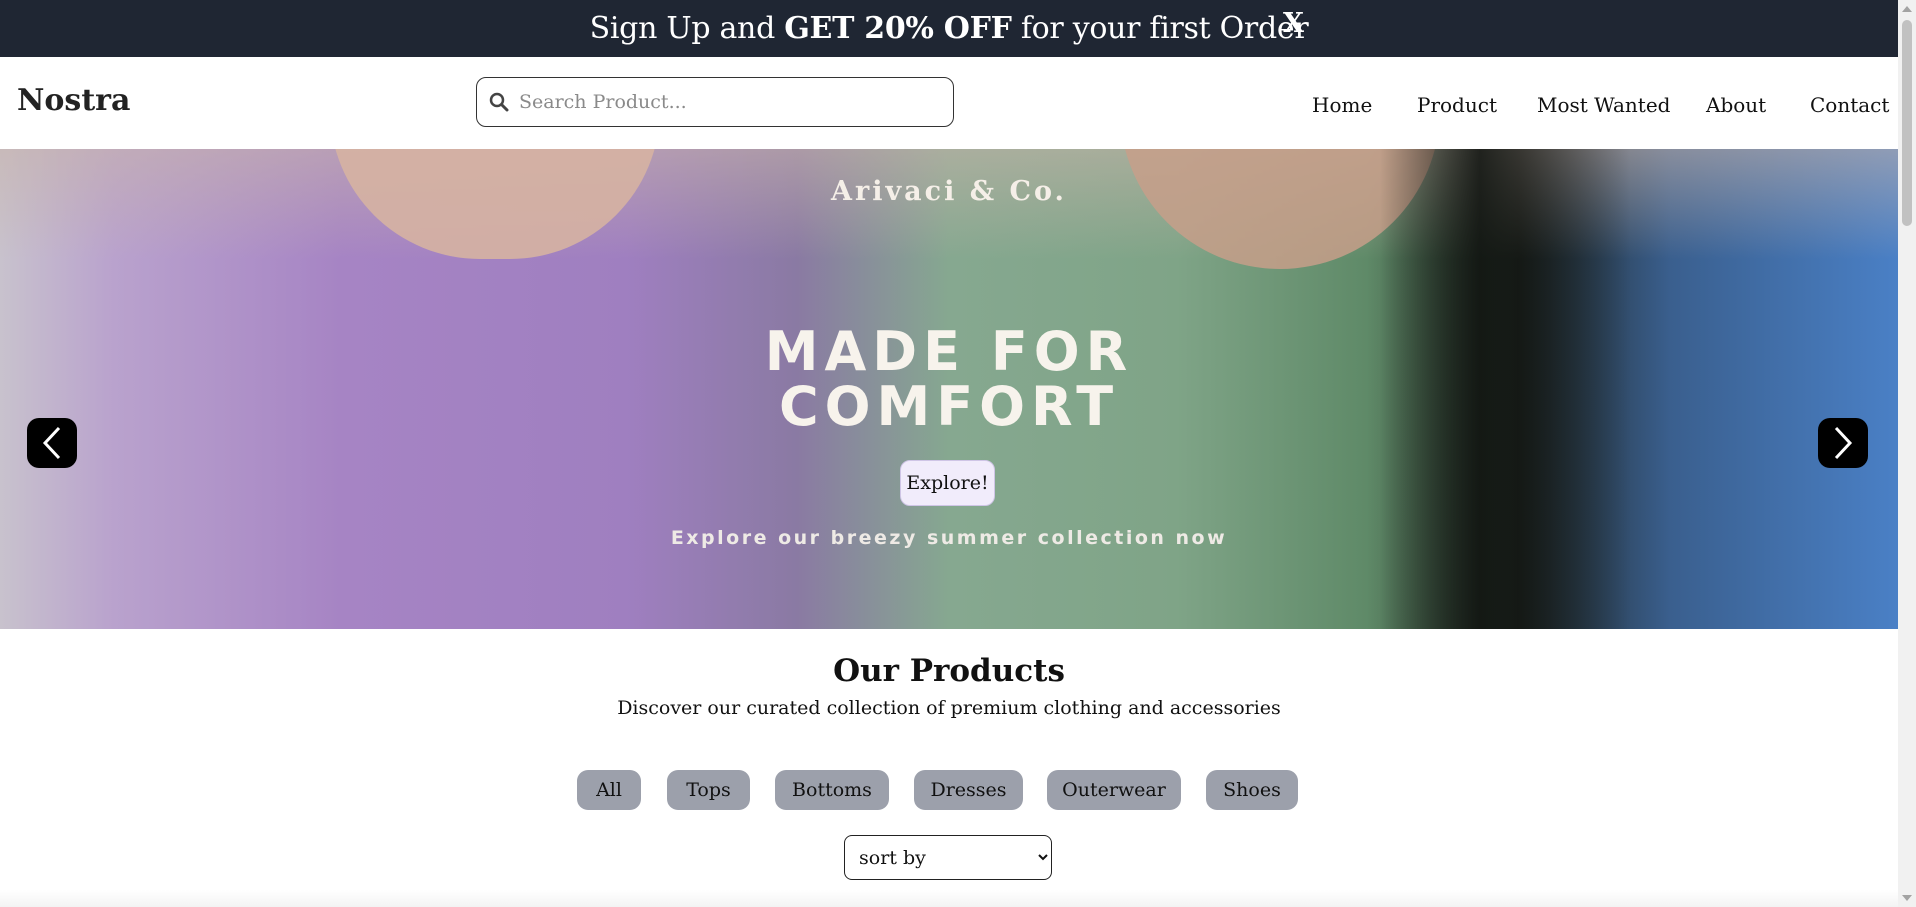  Describe the element at coordinates (1849, 105) in the screenshot. I see `nav-contact: Contact` at that location.